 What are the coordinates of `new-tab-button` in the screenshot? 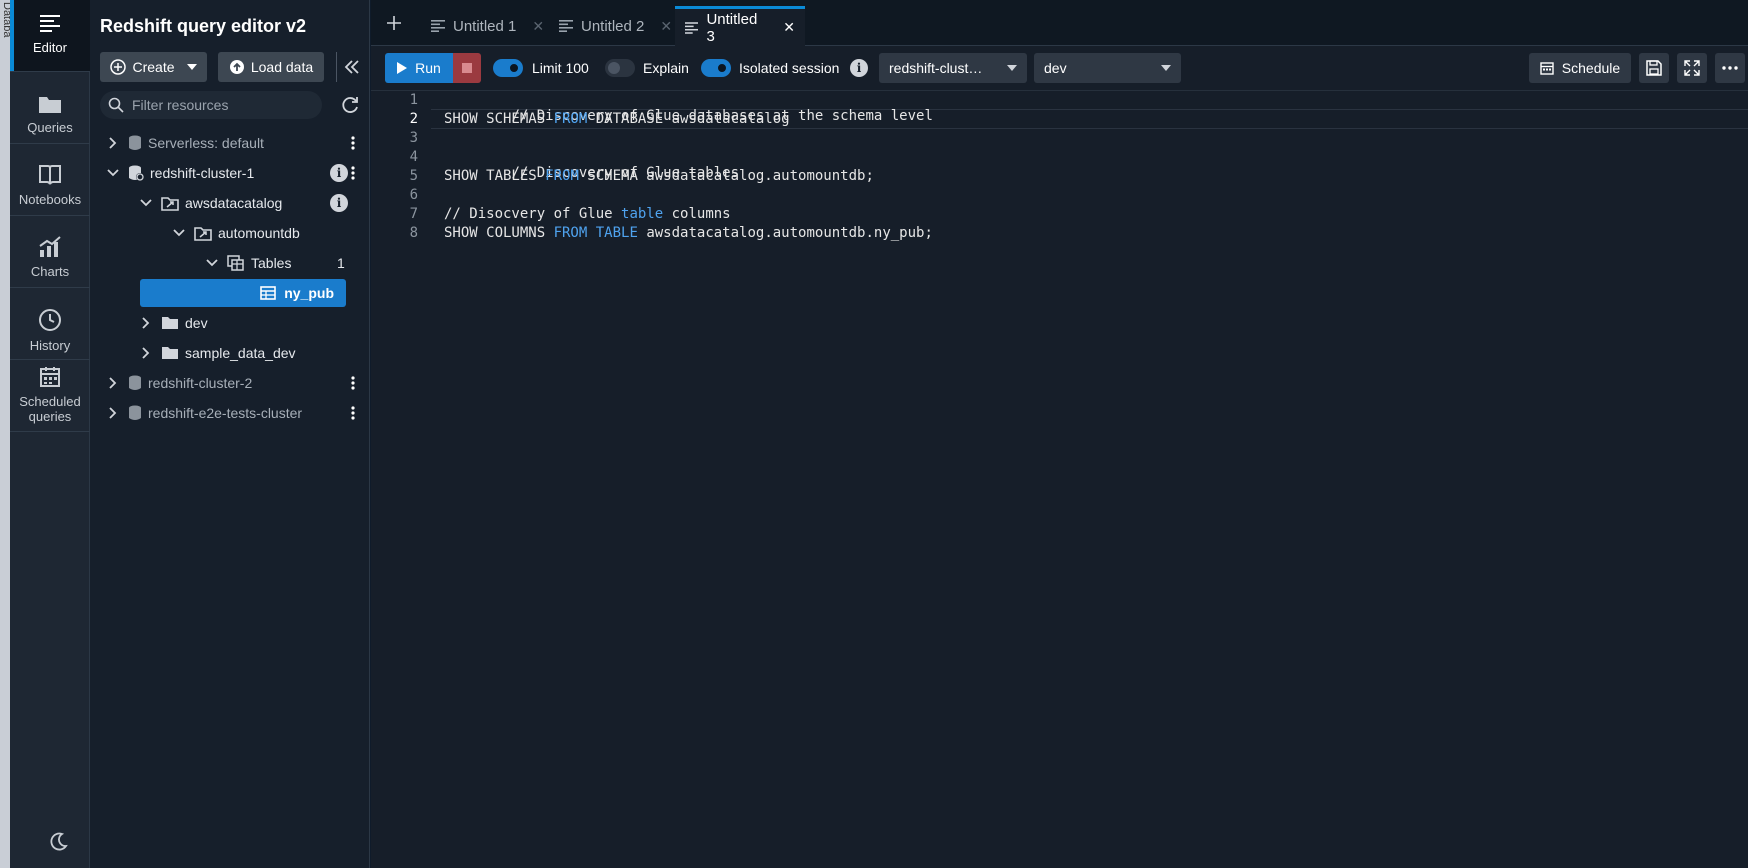 It's located at (394, 23).